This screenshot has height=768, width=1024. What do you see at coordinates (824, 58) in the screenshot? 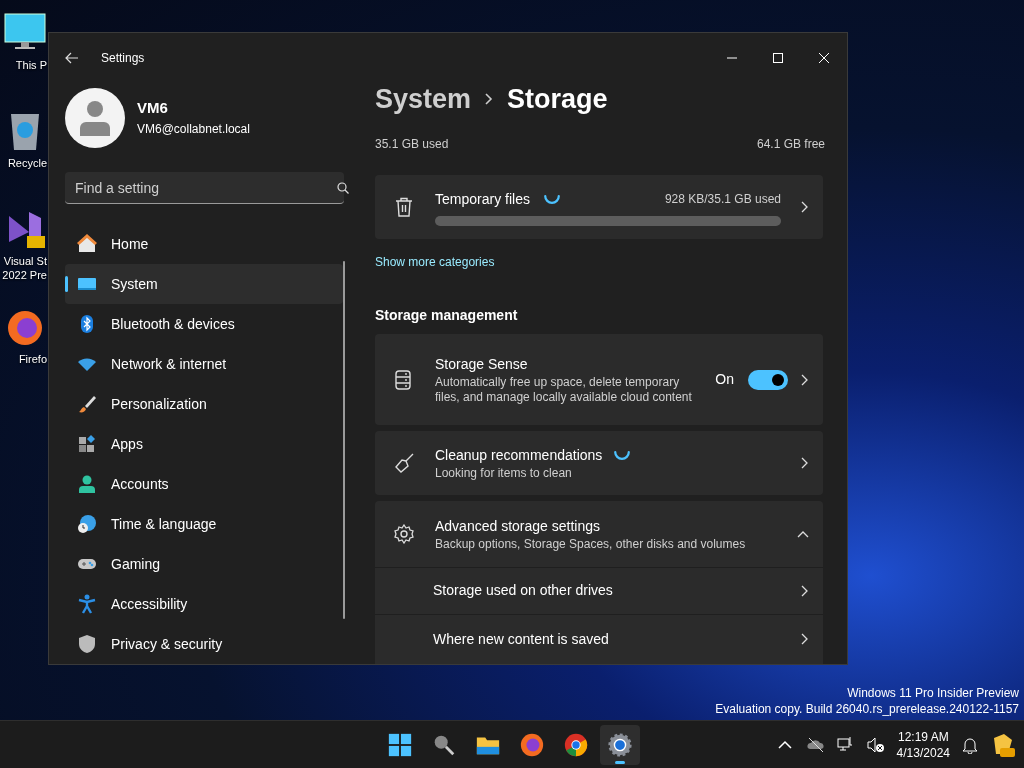
I see `close-icon` at bounding box center [824, 58].